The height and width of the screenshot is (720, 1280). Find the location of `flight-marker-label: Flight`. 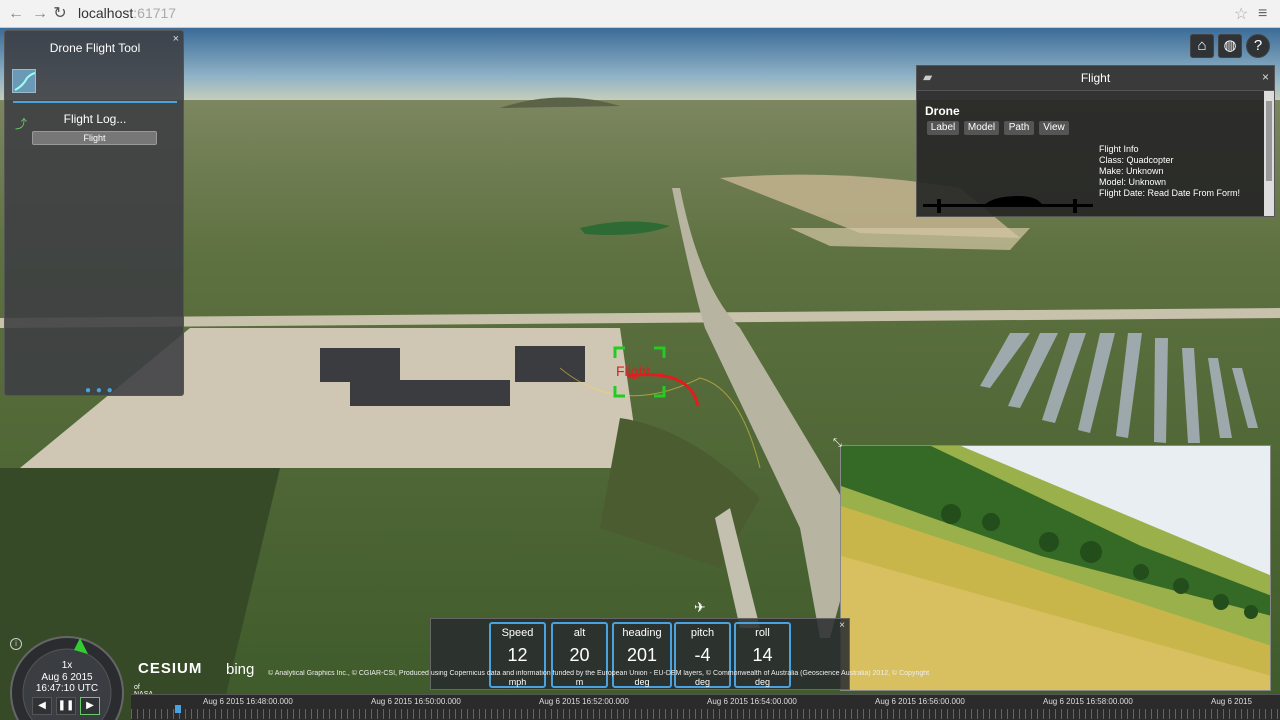

flight-marker-label: Flight is located at coordinates (633, 371).